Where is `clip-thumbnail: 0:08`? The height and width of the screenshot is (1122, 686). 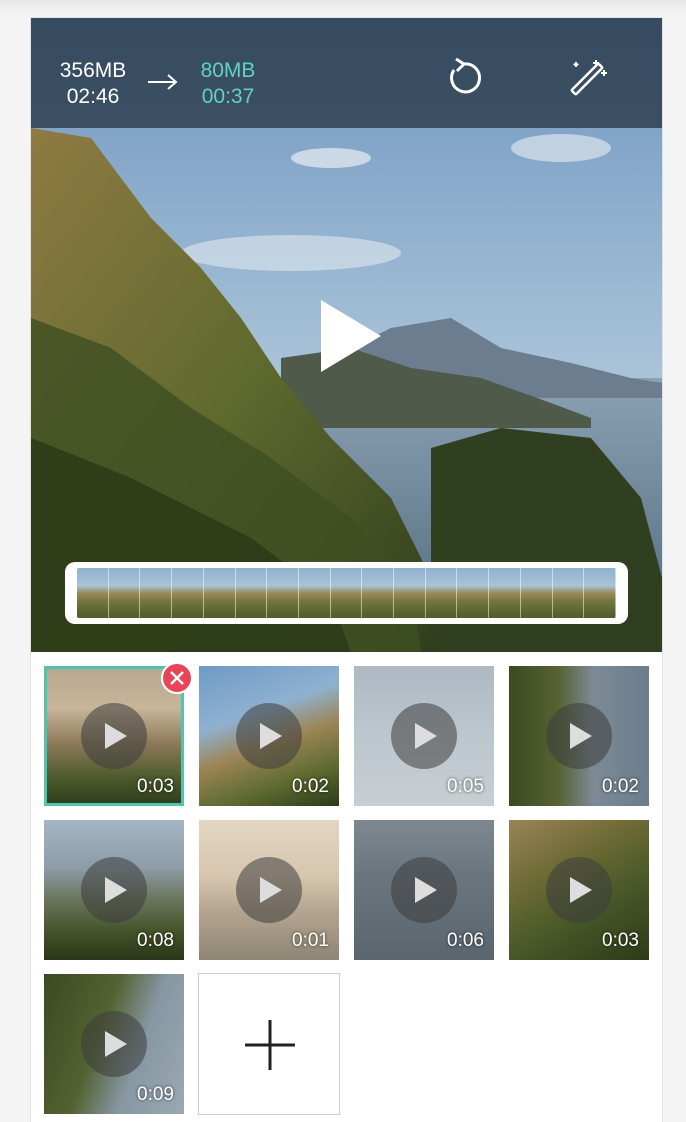
clip-thumbnail: 0:08 is located at coordinates (114, 890).